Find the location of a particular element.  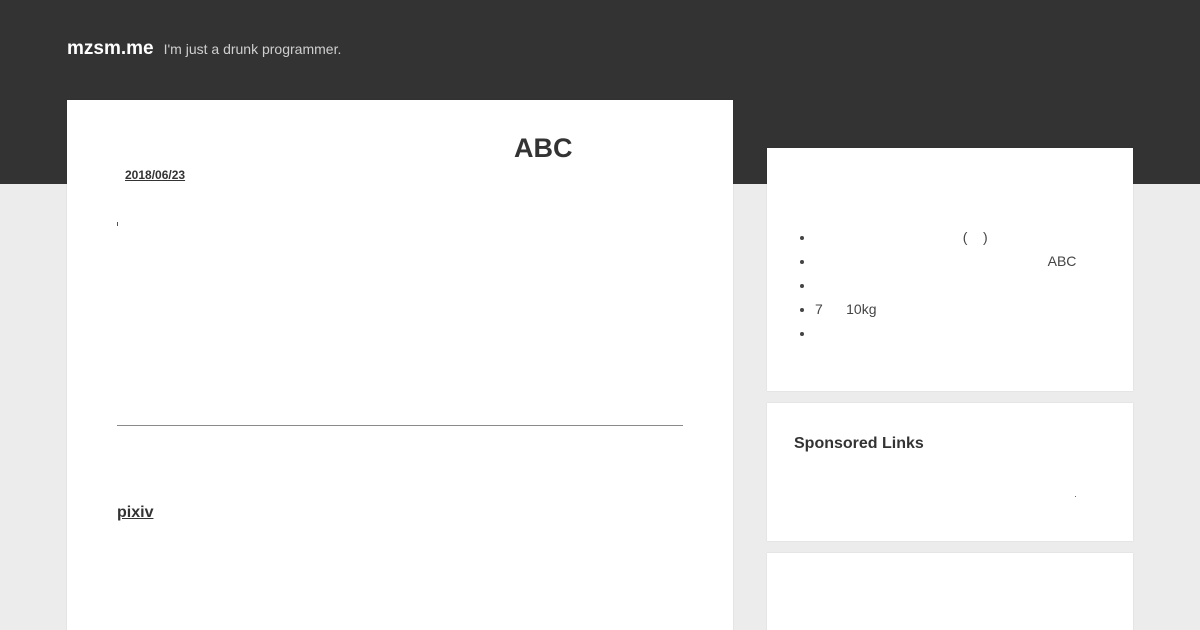

recent-posts-widget: ( ) ABC 7 10kg is located at coordinates (950, 269).